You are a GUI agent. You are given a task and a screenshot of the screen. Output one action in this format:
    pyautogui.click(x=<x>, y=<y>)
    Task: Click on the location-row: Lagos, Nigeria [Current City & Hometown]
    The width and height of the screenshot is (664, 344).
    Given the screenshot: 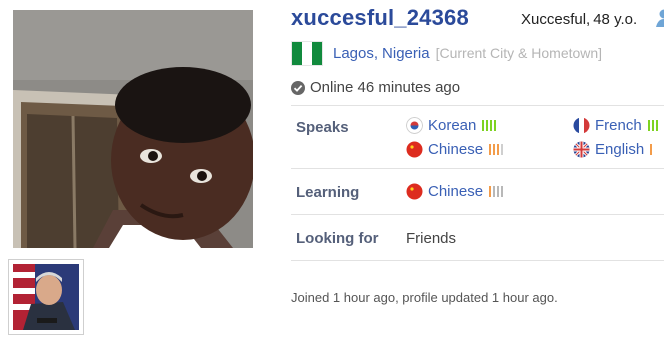 What is the action you would take?
    pyautogui.click(x=446, y=53)
    